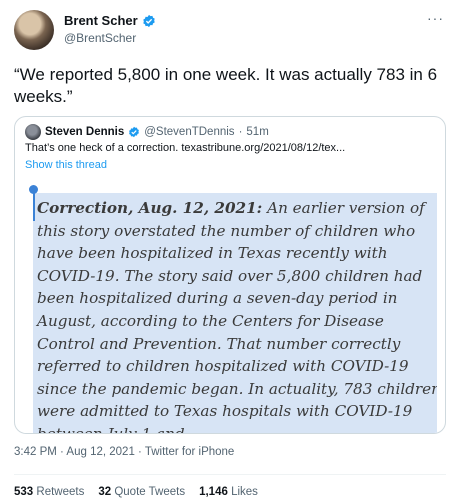 The width and height of the screenshot is (460, 500). What do you see at coordinates (189, 132) in the screenshot?
I see `quoted-author-handle: @StevenTDennis` at bounding box center [189, 132].